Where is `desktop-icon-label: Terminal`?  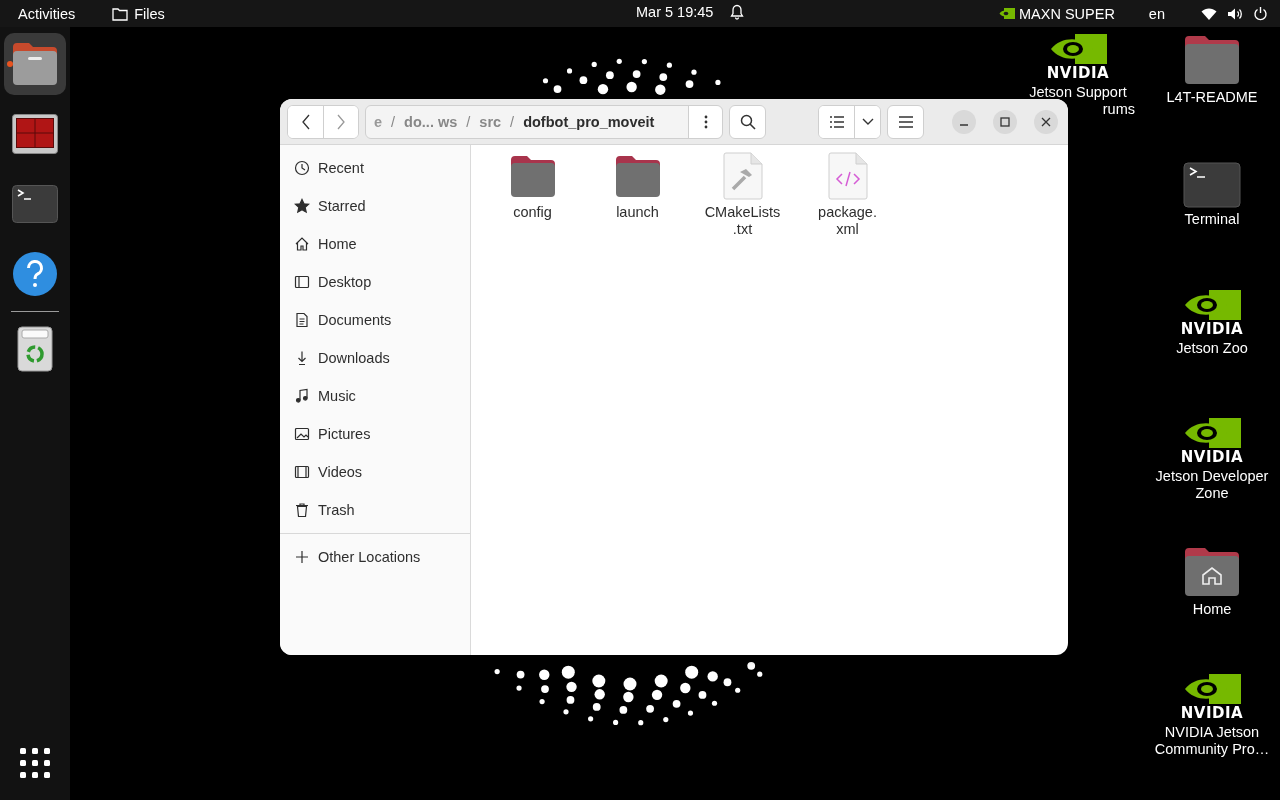
desktop-icon-label: Terminal is located at coordinates (1212, 219).